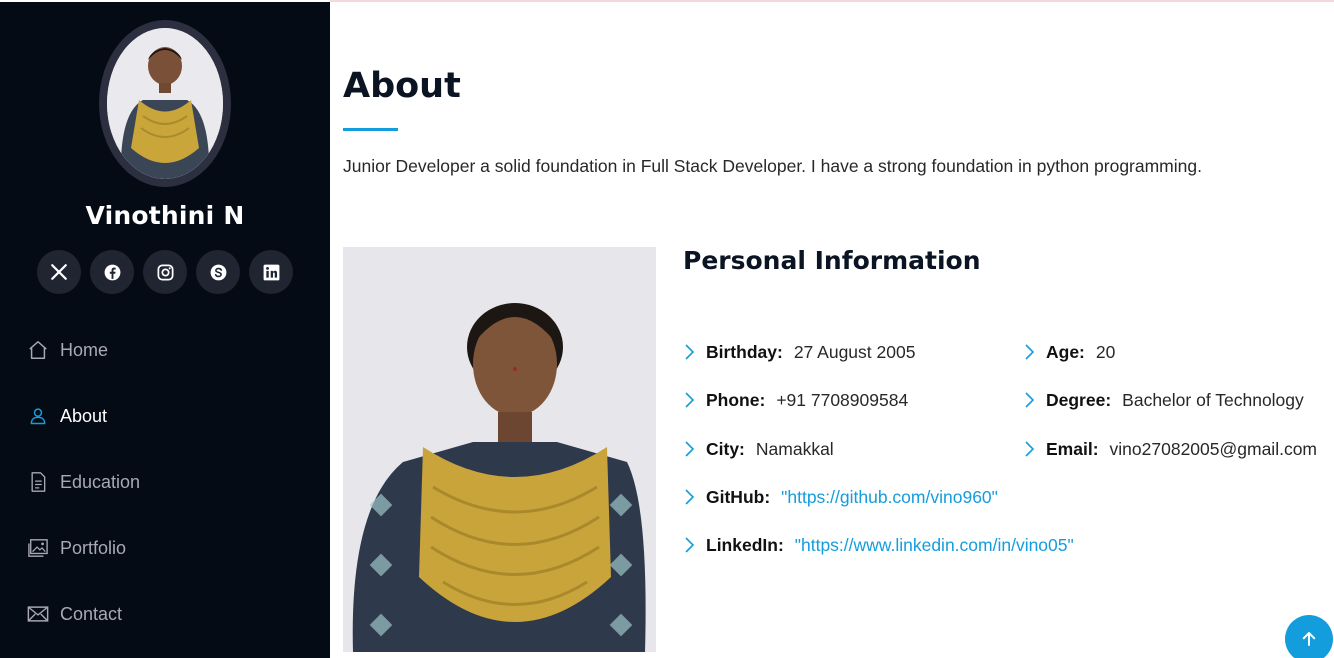 Image resolution: width=1334 pixels, height=658 pixels. Describe the element at coordinates (934, 545) in the screenshot. I see `linkedin-link: "https://www.linkedin.com/in/vino05"` at that location.